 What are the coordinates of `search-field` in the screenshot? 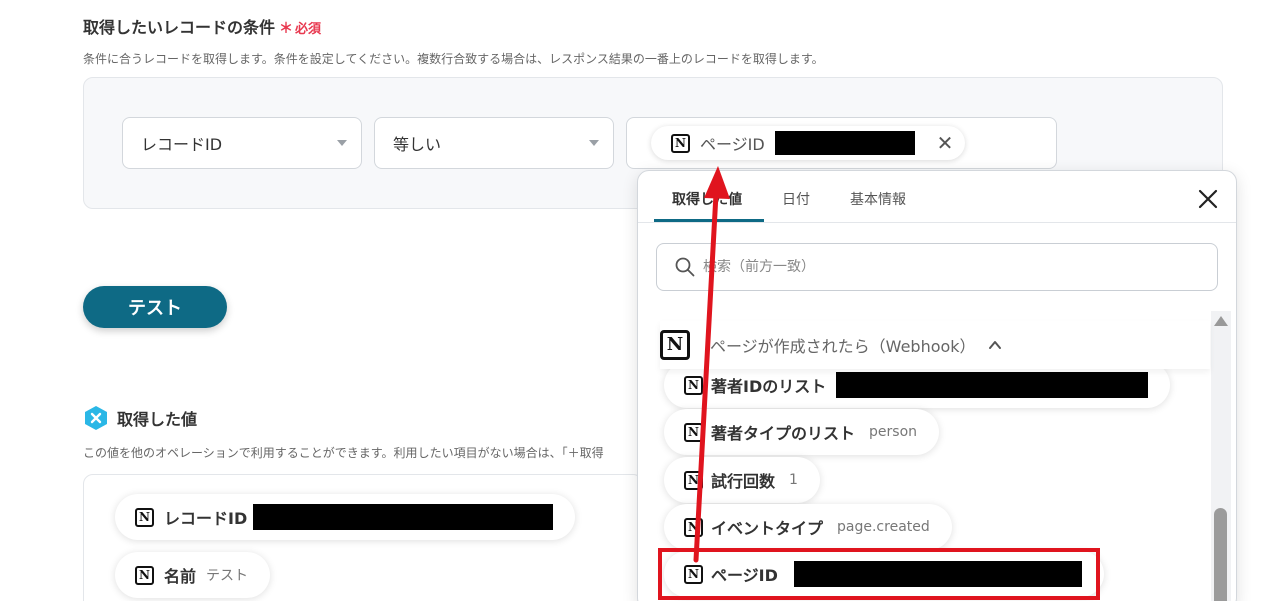 It's located at (937, 267).